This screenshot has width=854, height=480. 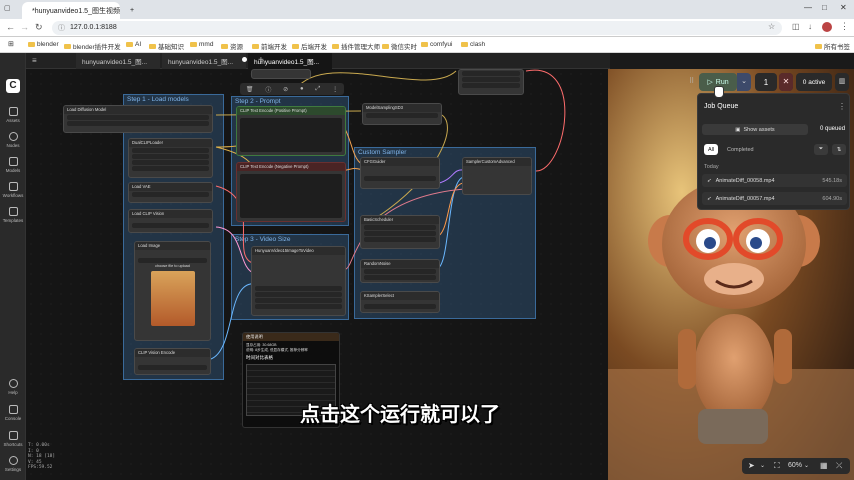 What do you see at coordinates (824, 465) in the screenshot?
I see `minimap-icon: ▦` at bounding box center [824, 465].